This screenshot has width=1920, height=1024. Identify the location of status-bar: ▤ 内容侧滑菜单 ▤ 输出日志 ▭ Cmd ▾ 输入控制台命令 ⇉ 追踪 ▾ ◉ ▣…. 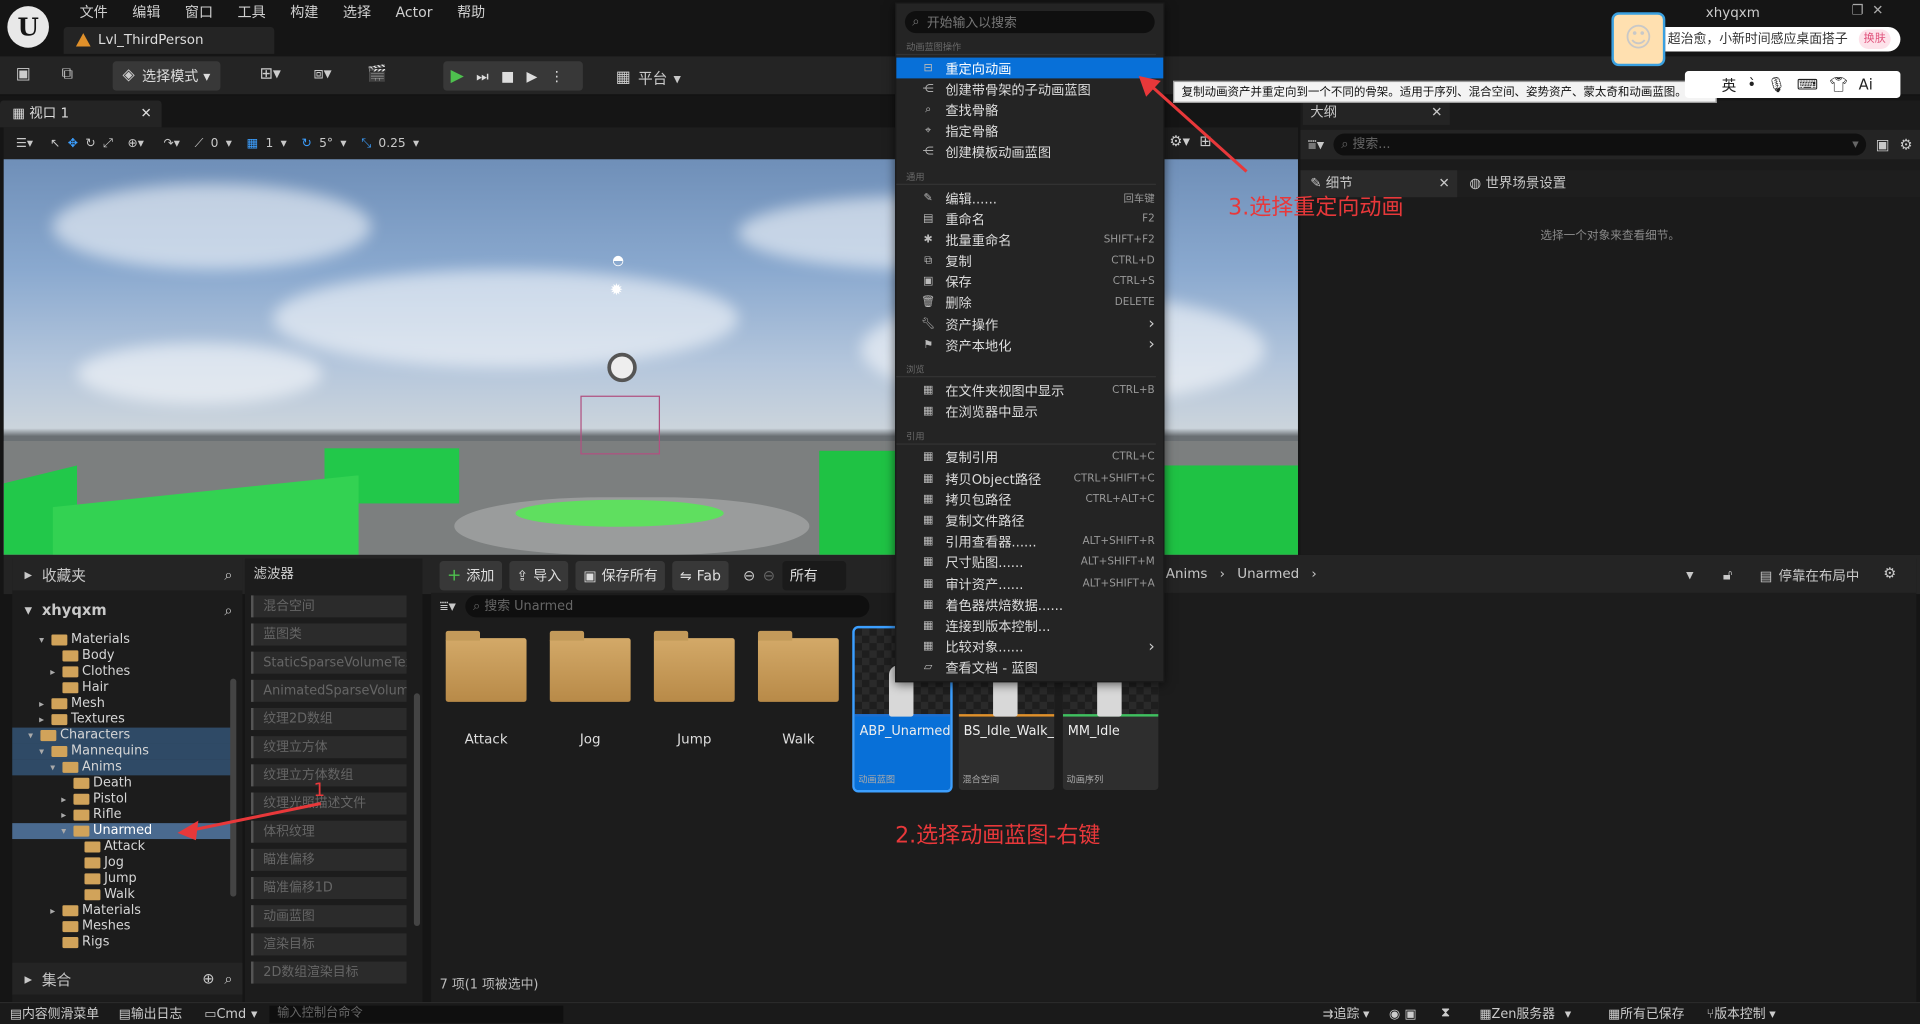
(960, 1012).